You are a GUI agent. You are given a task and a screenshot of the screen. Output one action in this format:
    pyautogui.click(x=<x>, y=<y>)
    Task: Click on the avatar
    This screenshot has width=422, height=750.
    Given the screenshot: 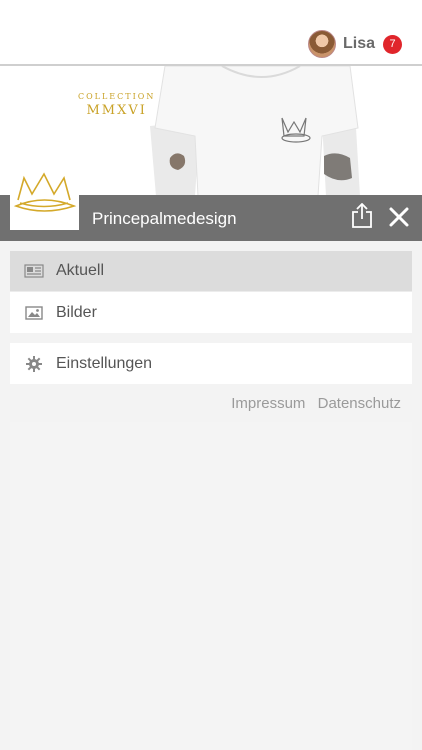 What is the action you would take?
    pyautogui.click(x=321, y=44)
    